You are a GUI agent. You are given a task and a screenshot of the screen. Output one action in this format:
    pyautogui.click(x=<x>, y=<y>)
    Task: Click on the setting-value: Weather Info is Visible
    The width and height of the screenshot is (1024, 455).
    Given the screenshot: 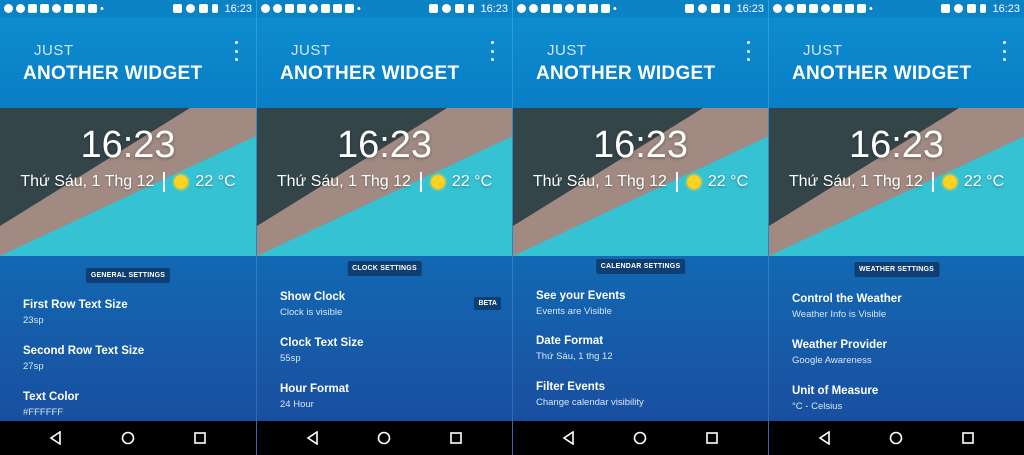 What is the action you would take?
    pyautogui.click(x=839, y=314)
    